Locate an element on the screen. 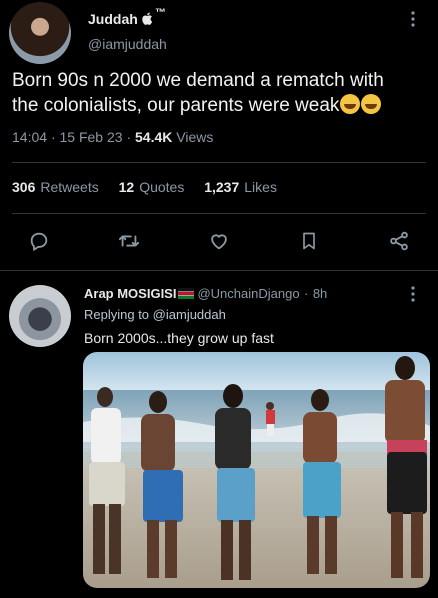 The width and height of the screenshot is (438, 598). replying-to: Replying to @iamjuddah is located at coordinates (155, 314).